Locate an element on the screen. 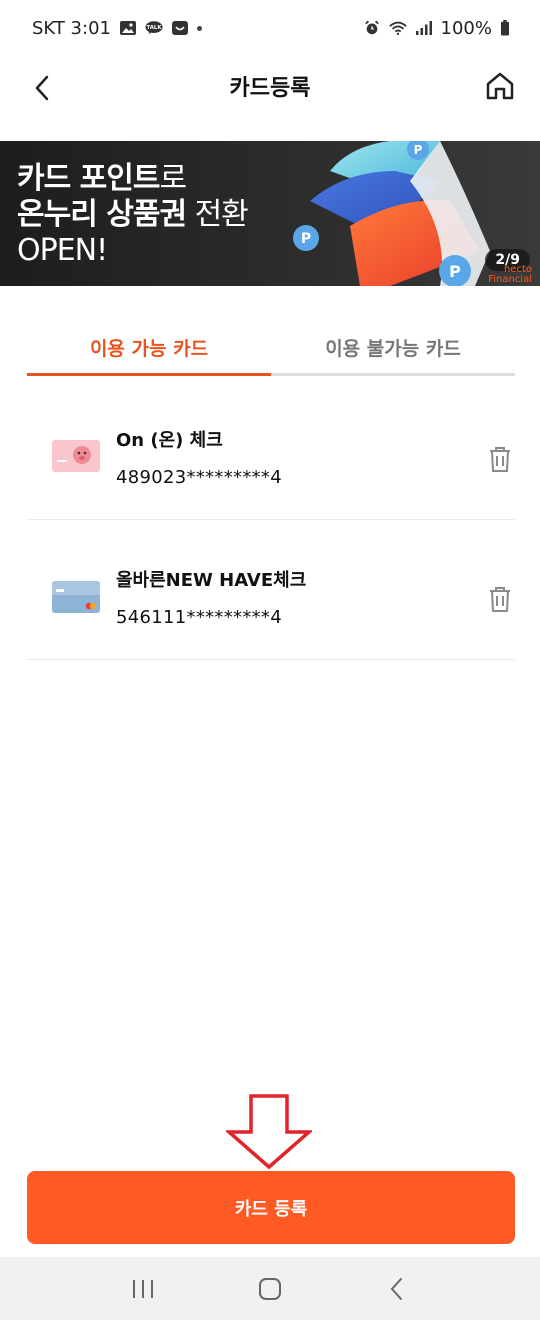 The width and height of the screenshot is (540, 1320). card-image-have-check is located at coordinates (76, 597).